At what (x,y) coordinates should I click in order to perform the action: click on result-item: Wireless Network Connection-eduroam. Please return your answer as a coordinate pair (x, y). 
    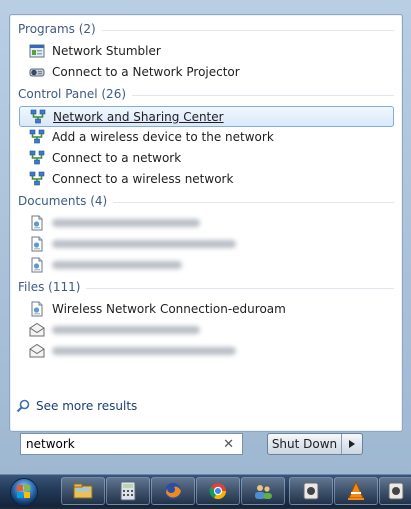
    Looking at the image, I should click on (205, 309).